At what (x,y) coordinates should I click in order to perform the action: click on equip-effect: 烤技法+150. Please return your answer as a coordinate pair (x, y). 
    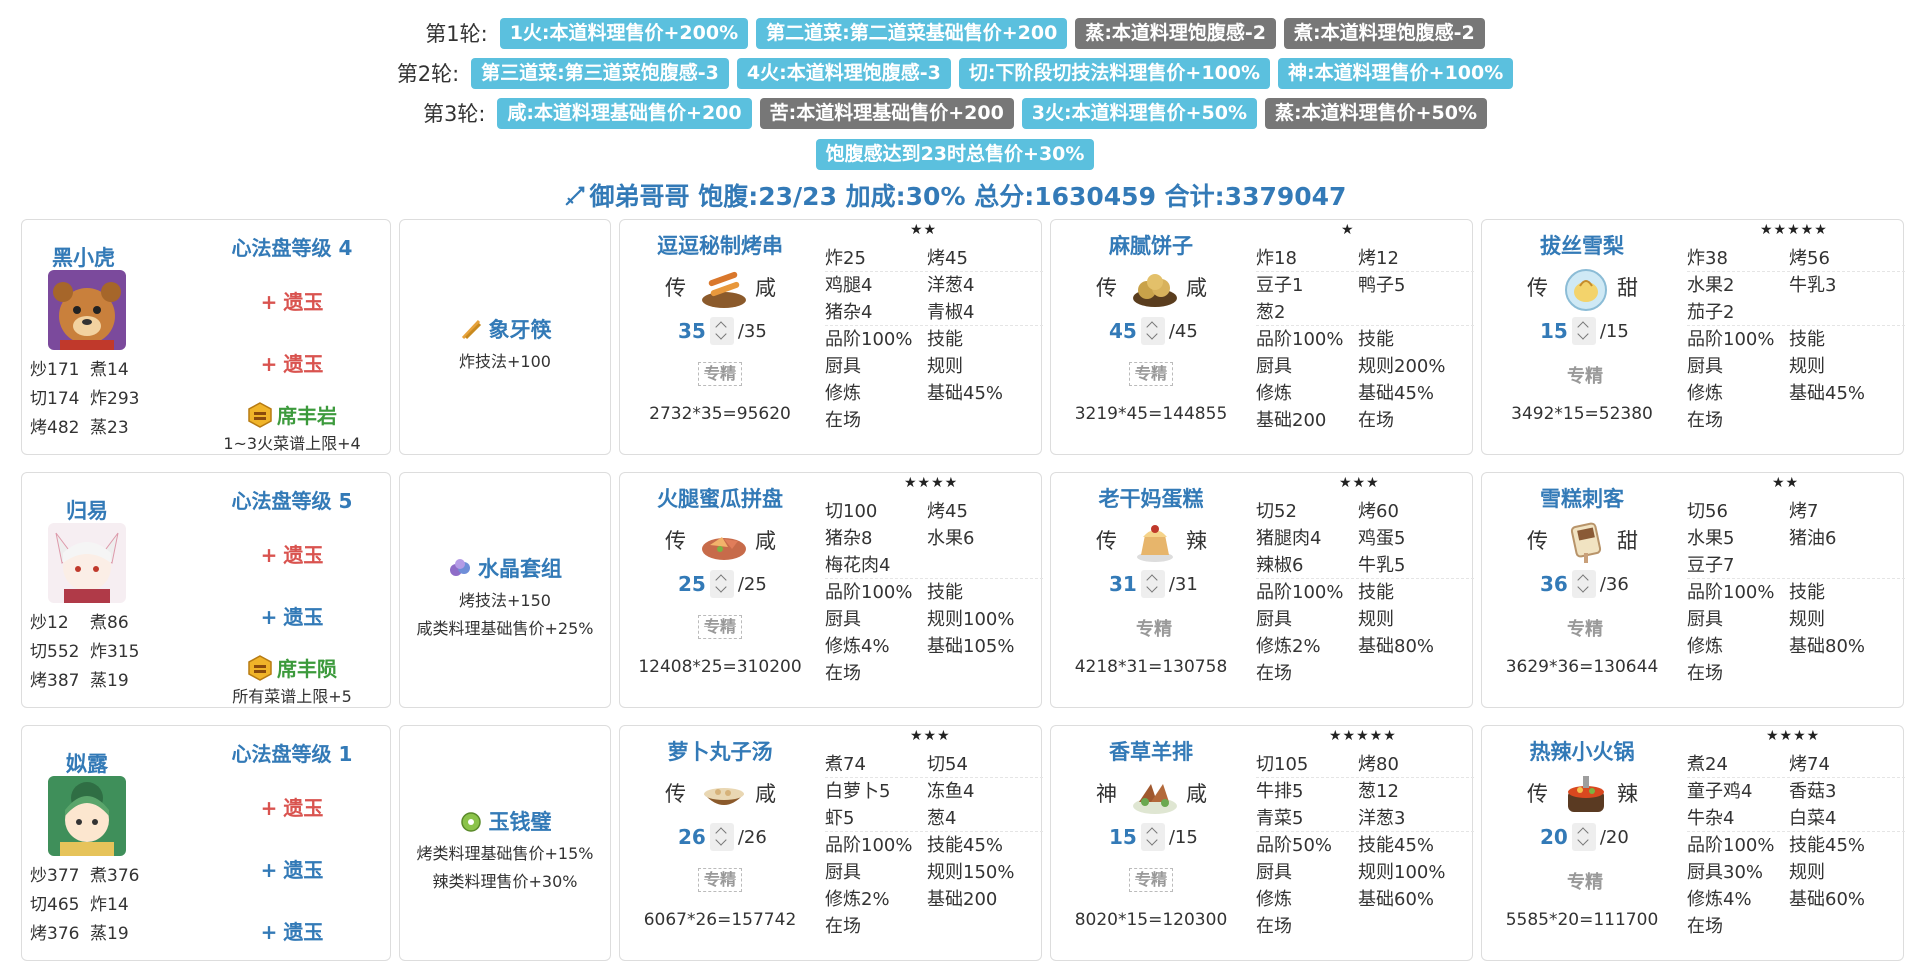
    Looking at the image, I should click on (505, 600).